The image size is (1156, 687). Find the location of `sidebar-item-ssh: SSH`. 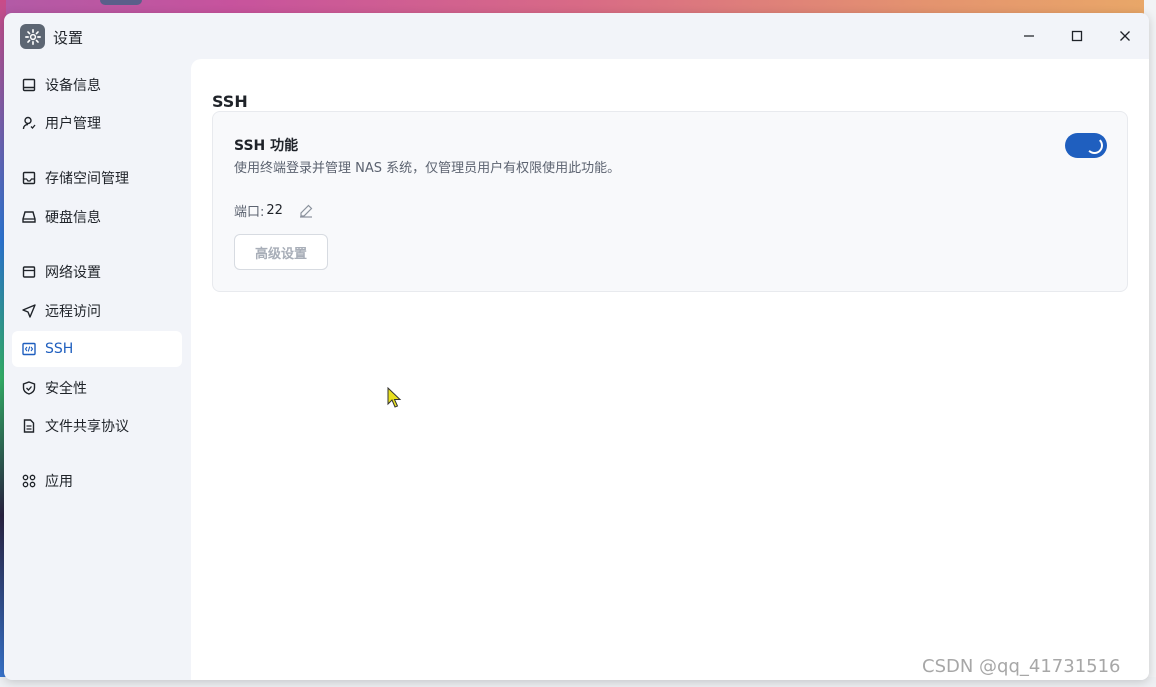

sidebar-item-ssh: SSH is located at coordinates (97, 349).